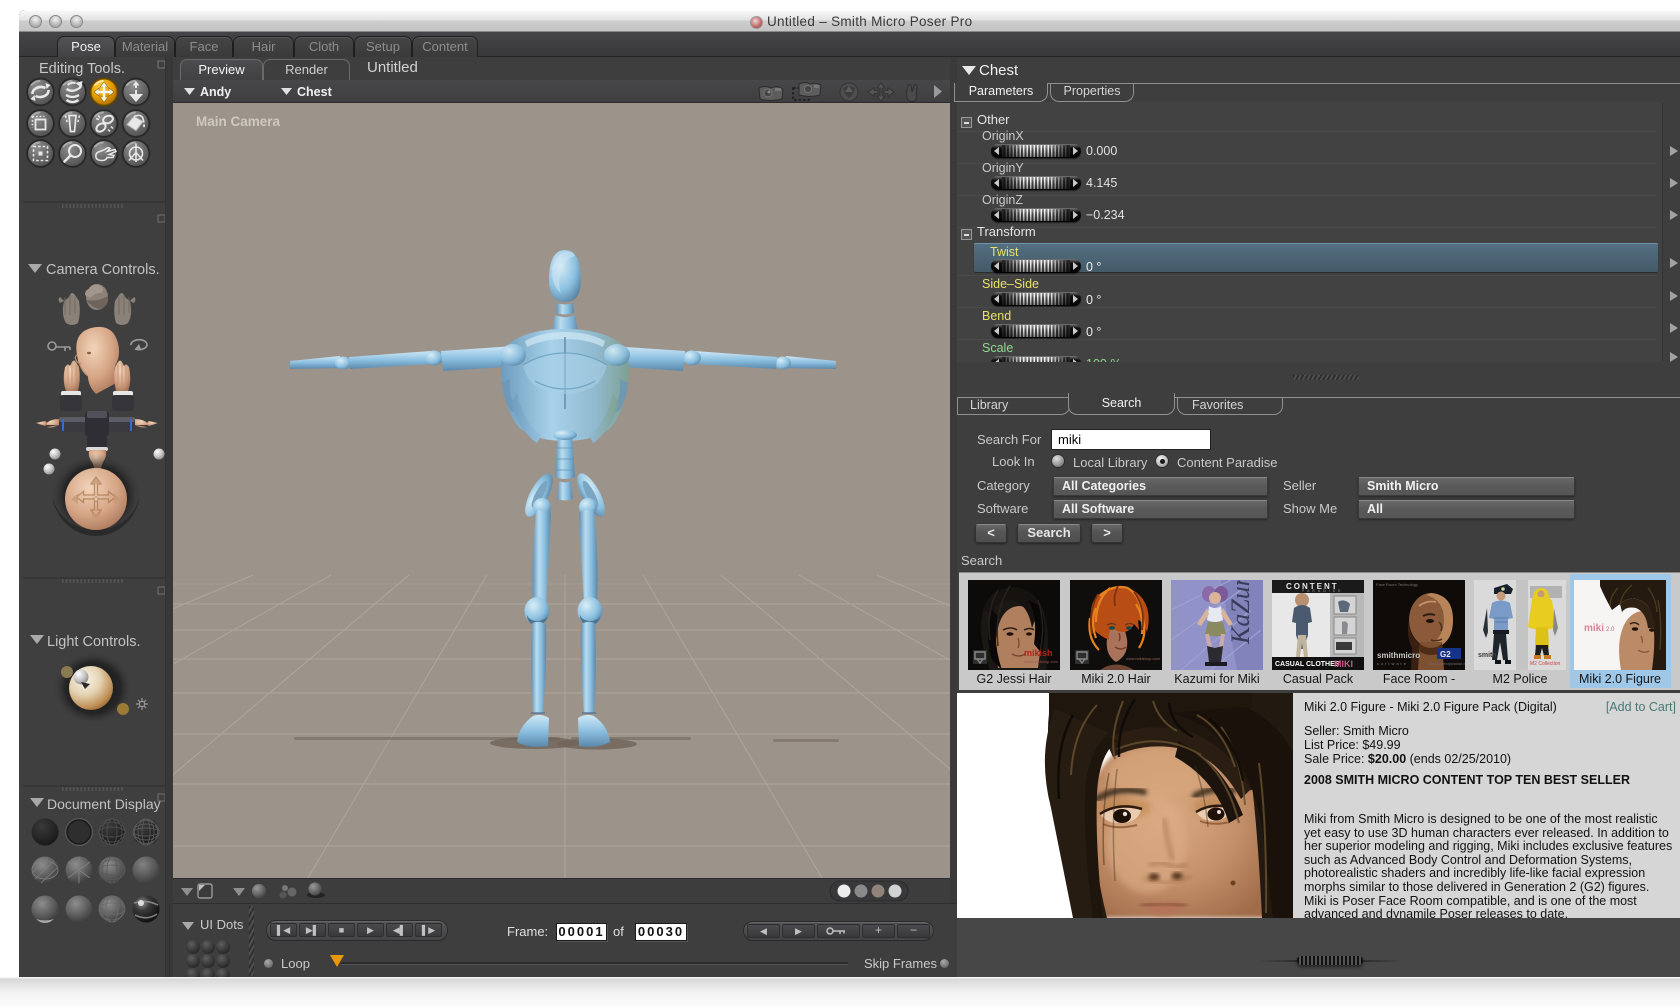 The width and height of the screenshot is (1680, 1006). What do you see at coordinates (315, 92) in the screenshot?
I see `svg-text: Chest` at bounding box center [315, 92].